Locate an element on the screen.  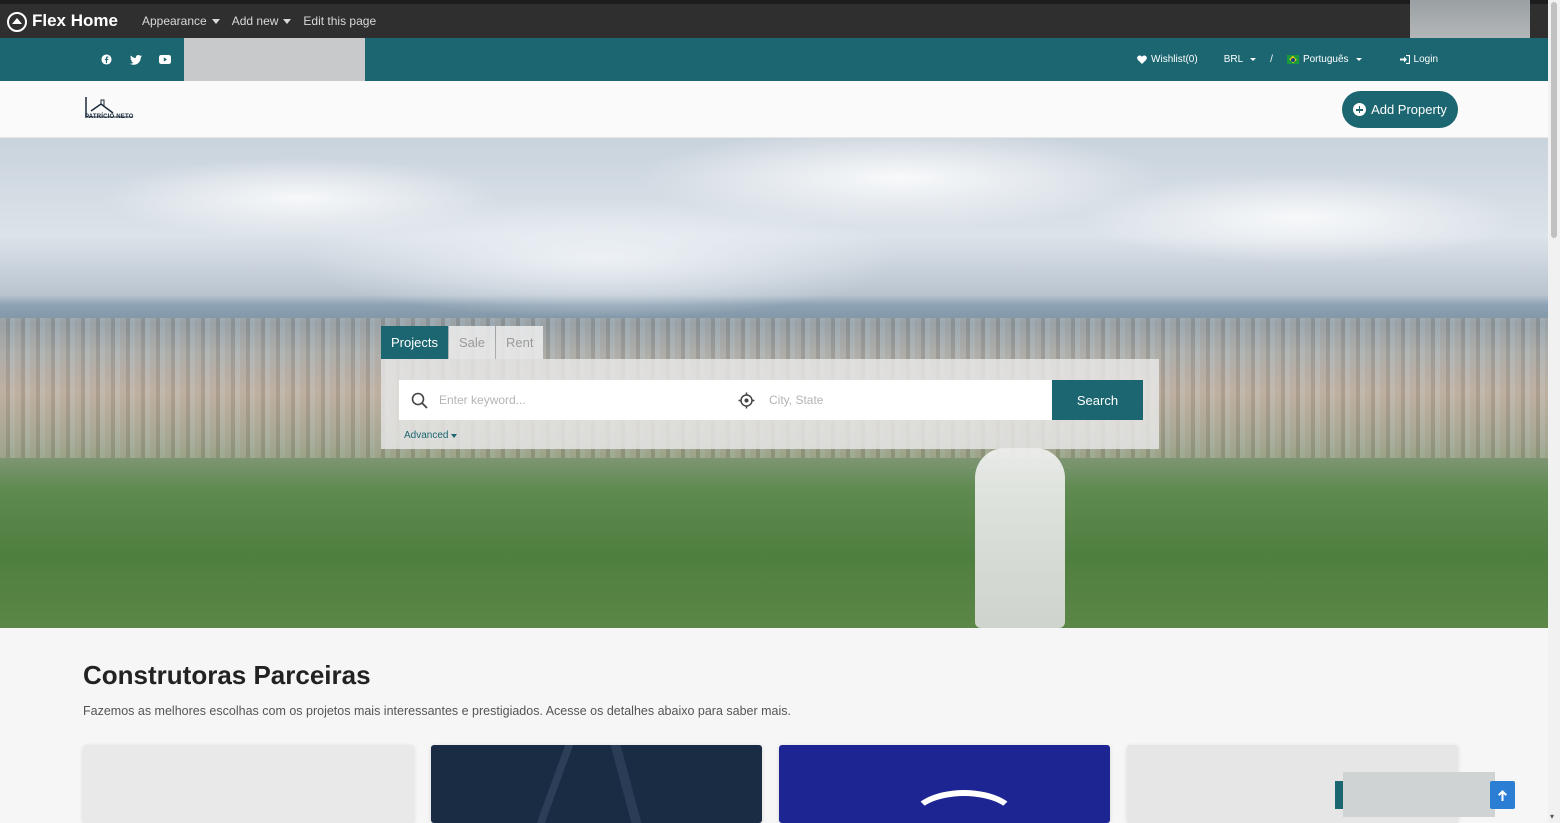
search-tabs: Projects Sale Rent is located at coordinates (462, 342).